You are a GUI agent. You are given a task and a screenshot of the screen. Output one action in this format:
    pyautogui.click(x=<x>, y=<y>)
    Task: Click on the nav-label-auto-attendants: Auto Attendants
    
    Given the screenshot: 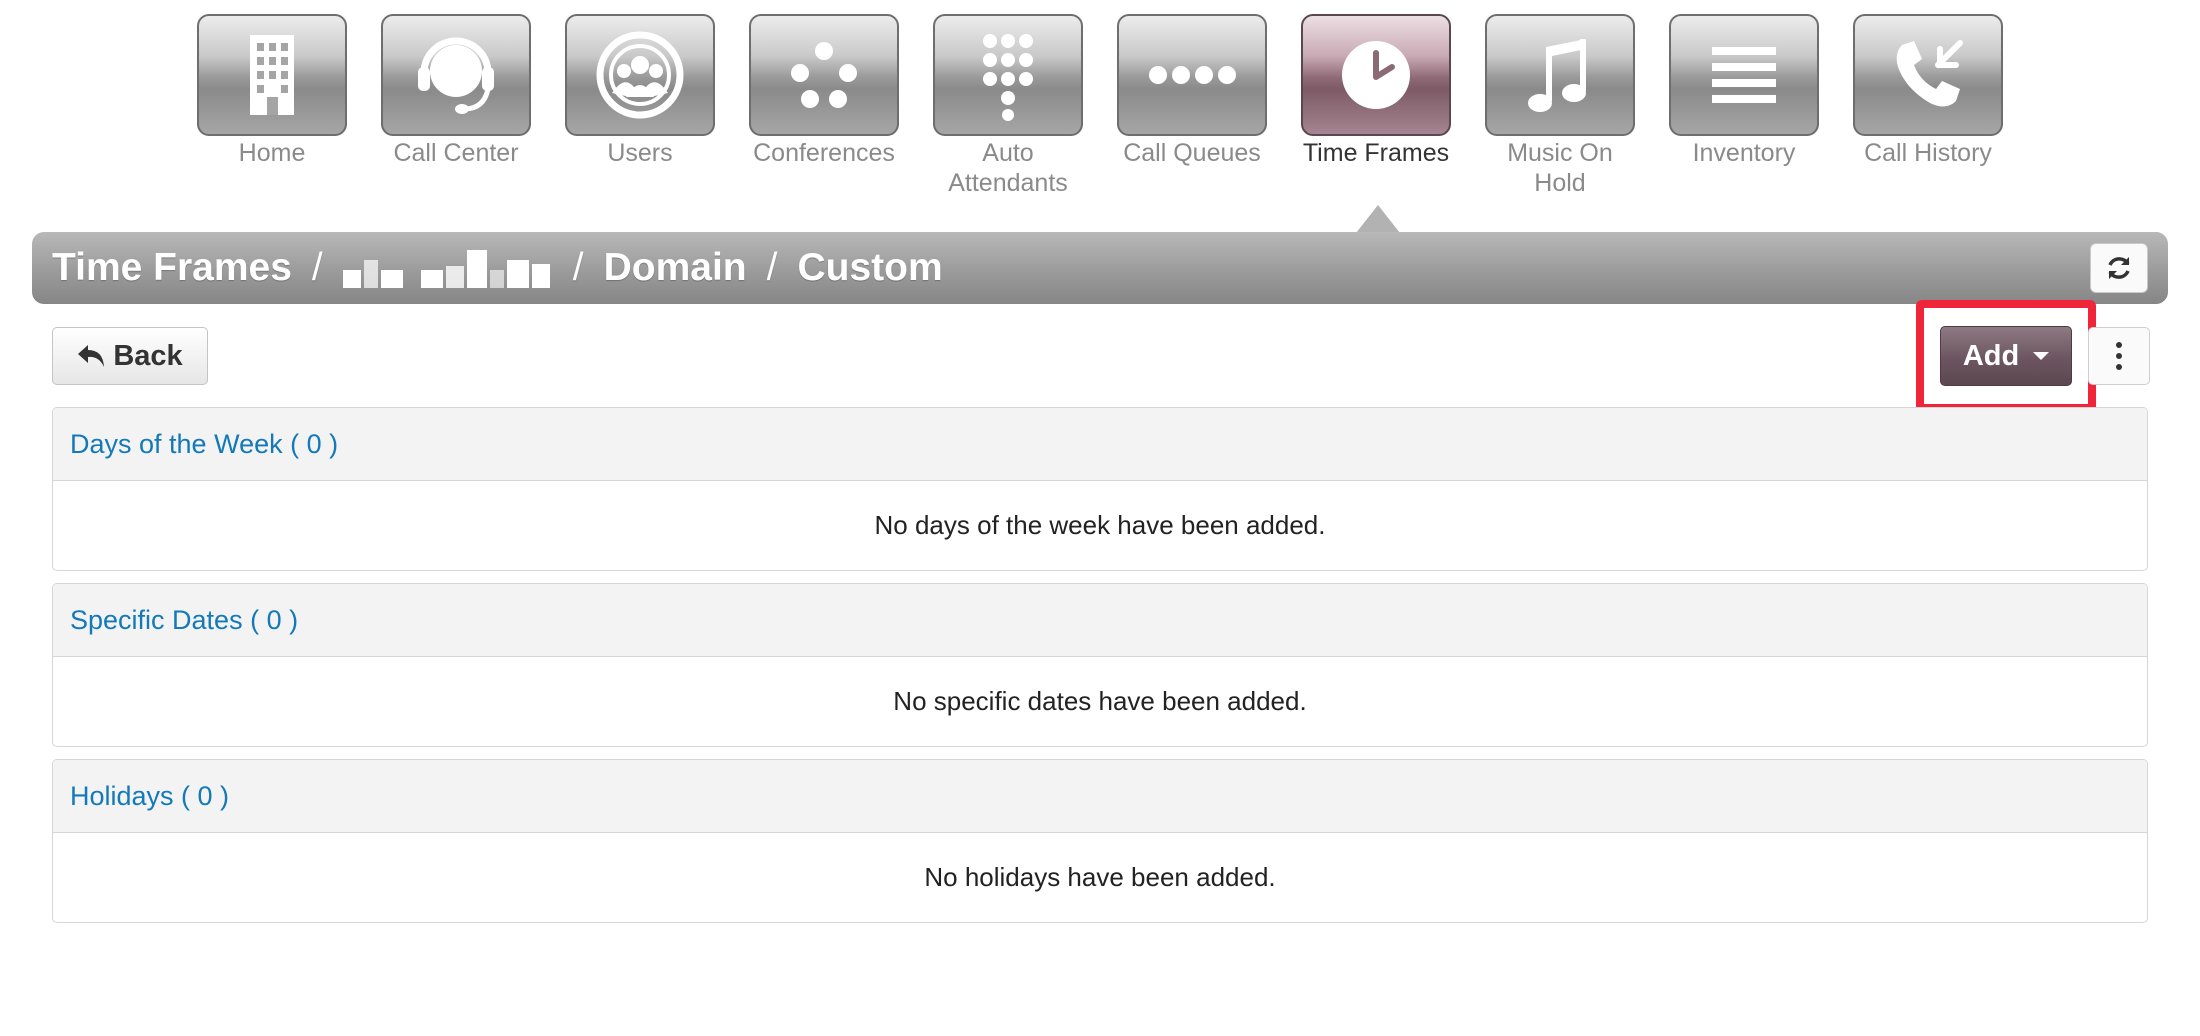 What is the action you would take?
    pyautogui.click(x=1008, y=168)
    